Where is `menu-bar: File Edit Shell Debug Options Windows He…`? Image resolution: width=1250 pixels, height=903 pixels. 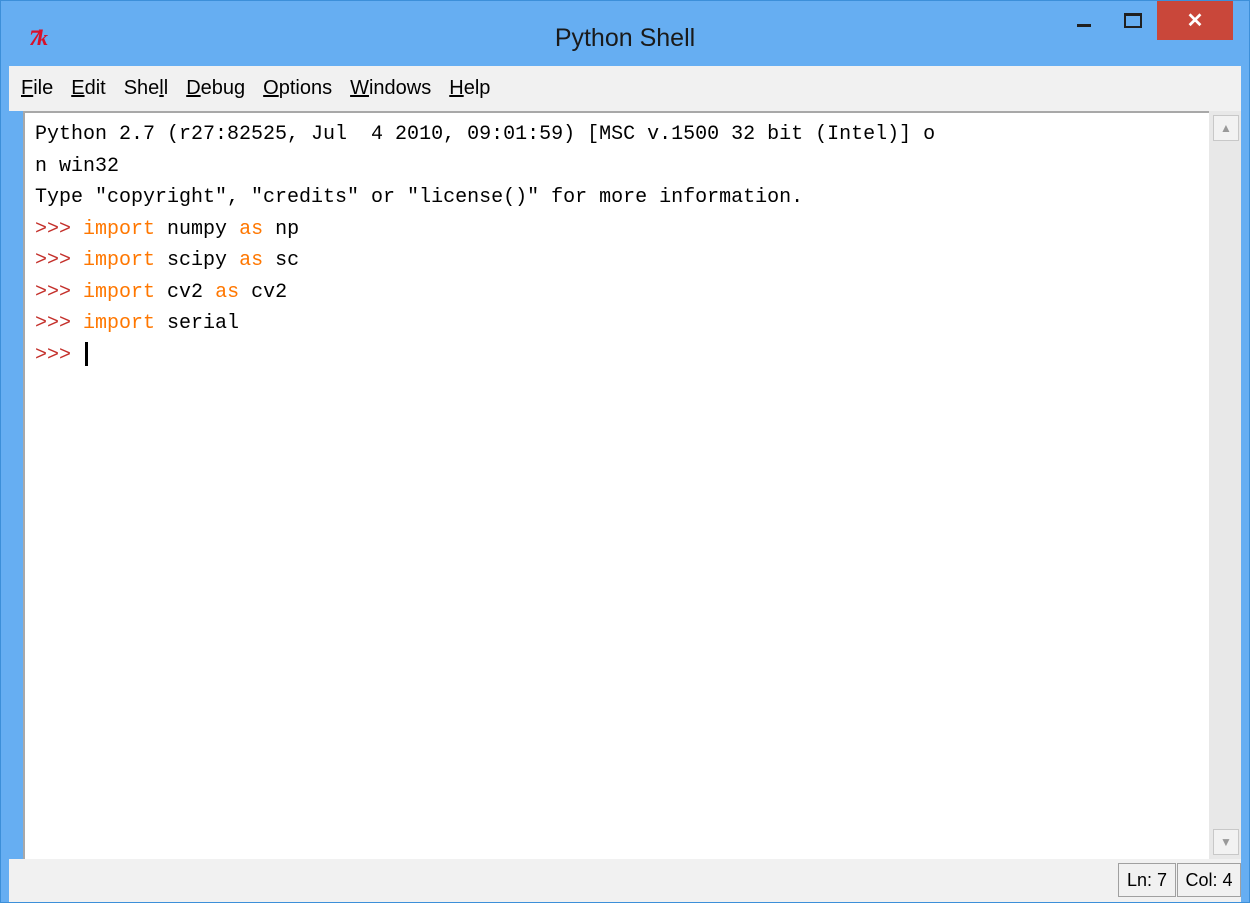
menu-bar: File Edit Shell Debug Options Windows He… is located at coordinates (625, 88).